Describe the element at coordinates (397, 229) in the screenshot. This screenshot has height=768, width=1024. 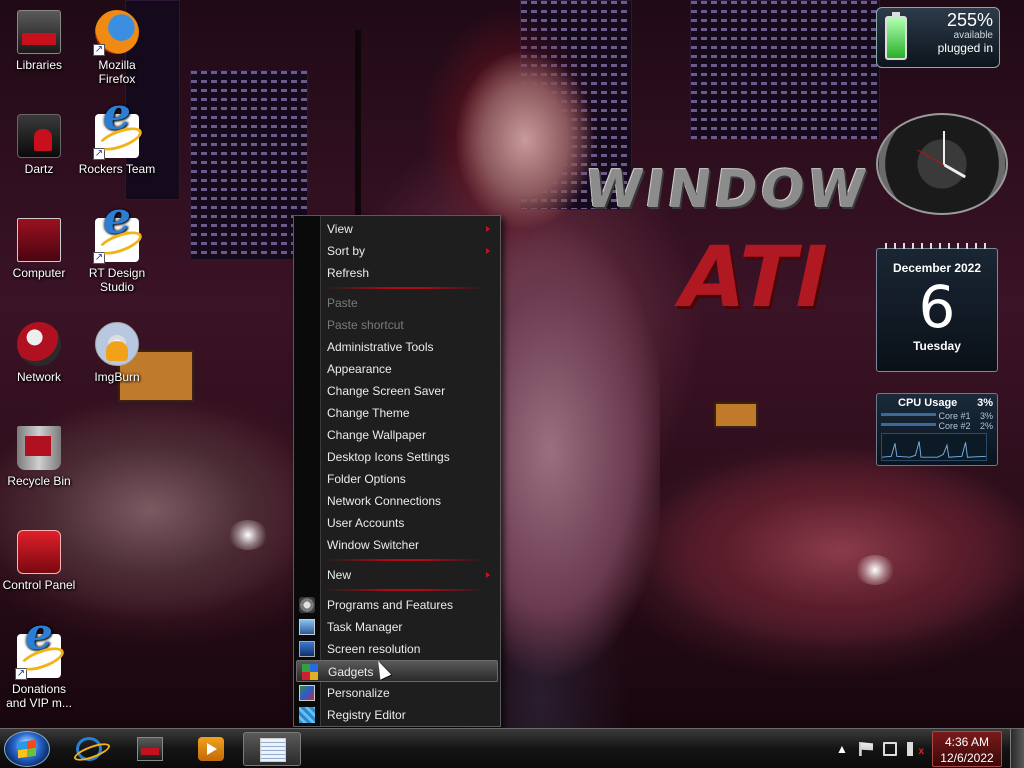
I see `menu-item-view: View` at that location.